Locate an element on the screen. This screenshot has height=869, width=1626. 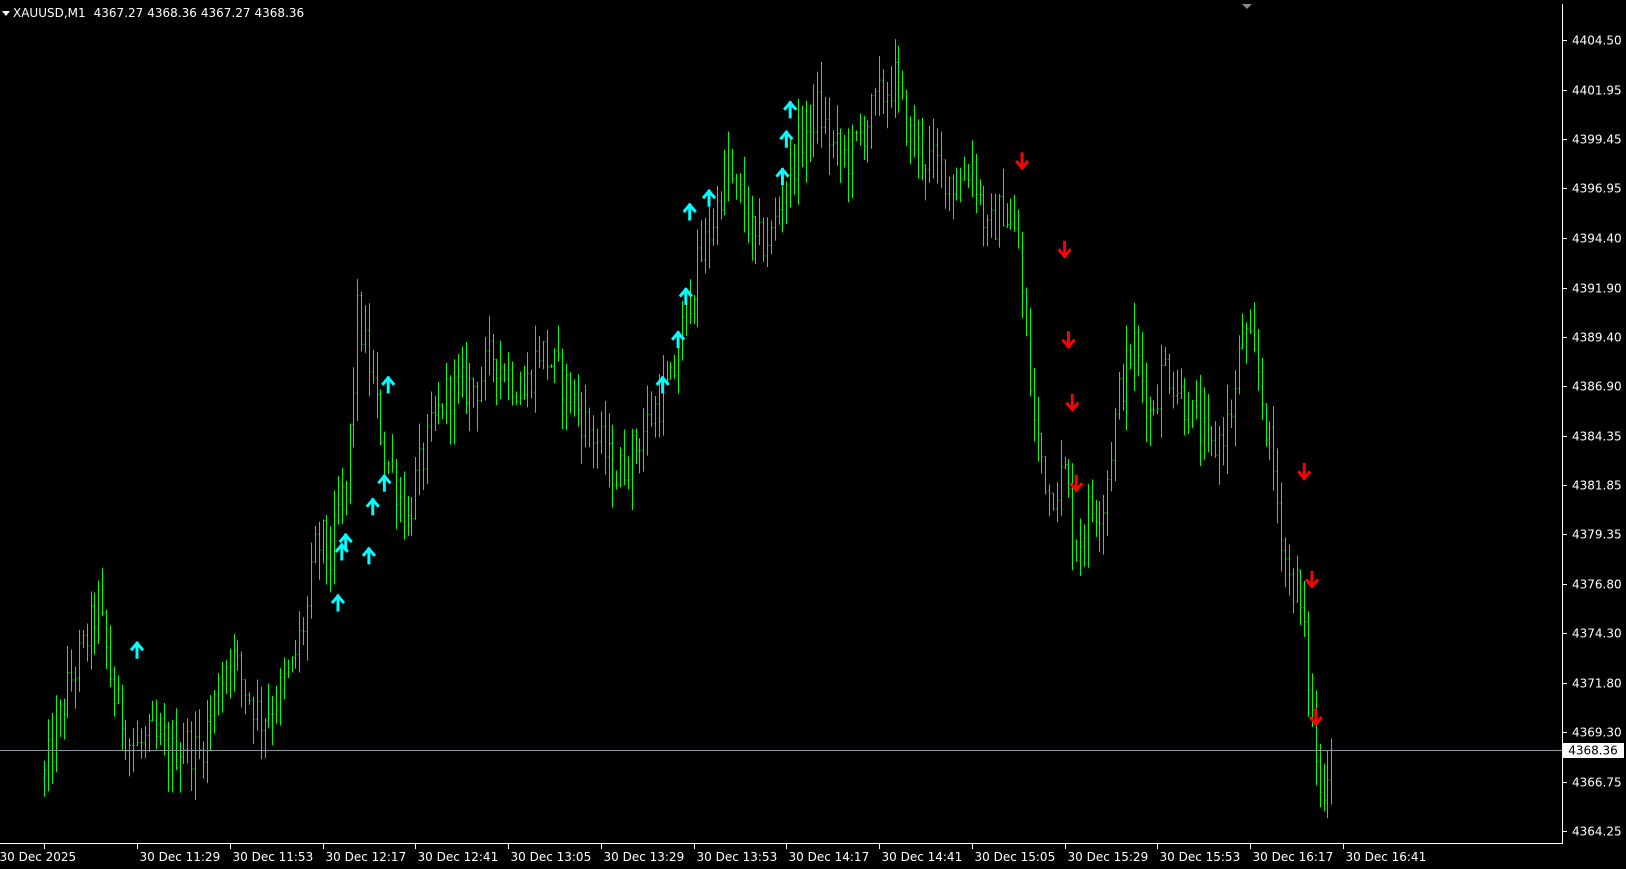
time-tick-label: 30 Dec 14:17 is located at coordinates (829, 857).